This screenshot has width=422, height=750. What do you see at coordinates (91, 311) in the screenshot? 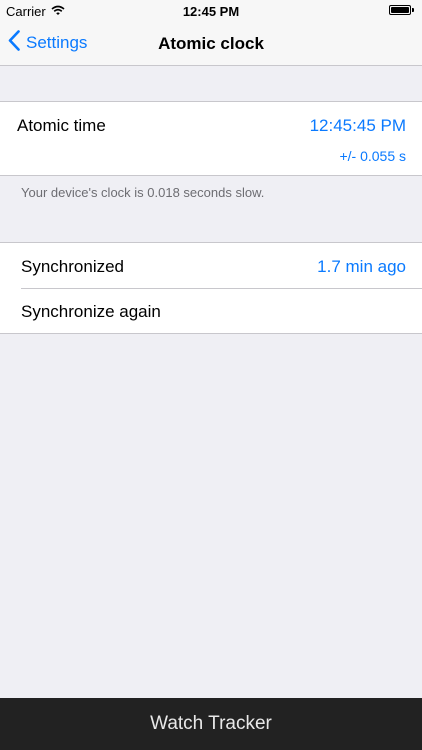
I see `synchronize-again-label: Synchronize again` at bounding box center [91, 311].